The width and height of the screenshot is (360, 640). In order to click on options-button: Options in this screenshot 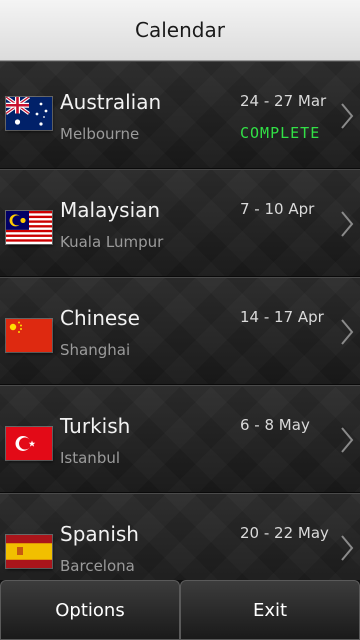, I will do `click(90, 610)`.